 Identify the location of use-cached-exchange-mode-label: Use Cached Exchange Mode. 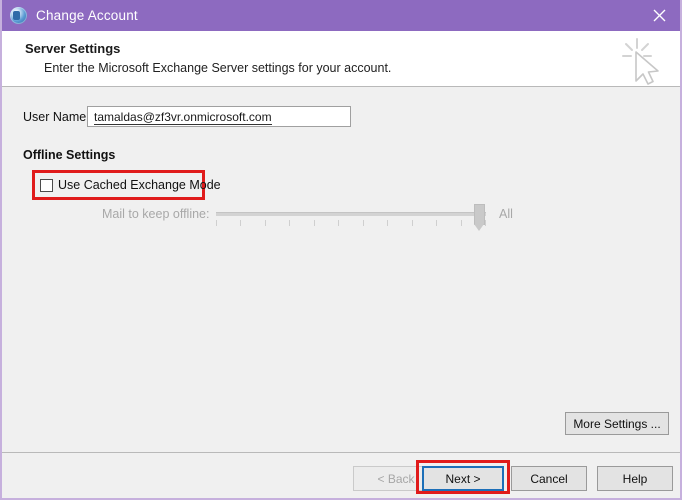
(139, 185).